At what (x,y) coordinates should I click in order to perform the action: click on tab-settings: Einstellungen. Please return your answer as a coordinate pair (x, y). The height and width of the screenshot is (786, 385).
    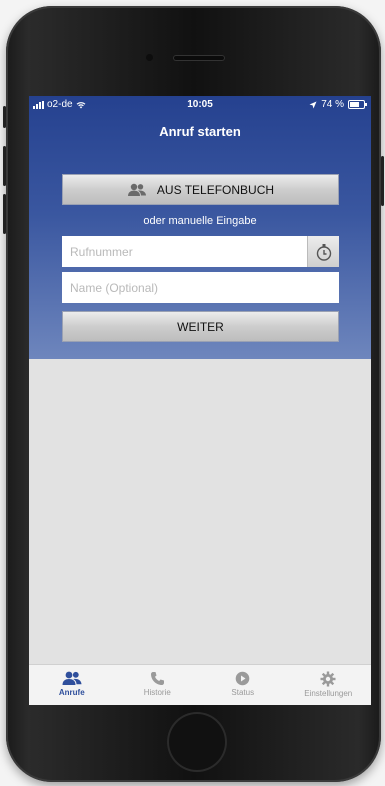
    Looking at the image, I should click on (329, 685).